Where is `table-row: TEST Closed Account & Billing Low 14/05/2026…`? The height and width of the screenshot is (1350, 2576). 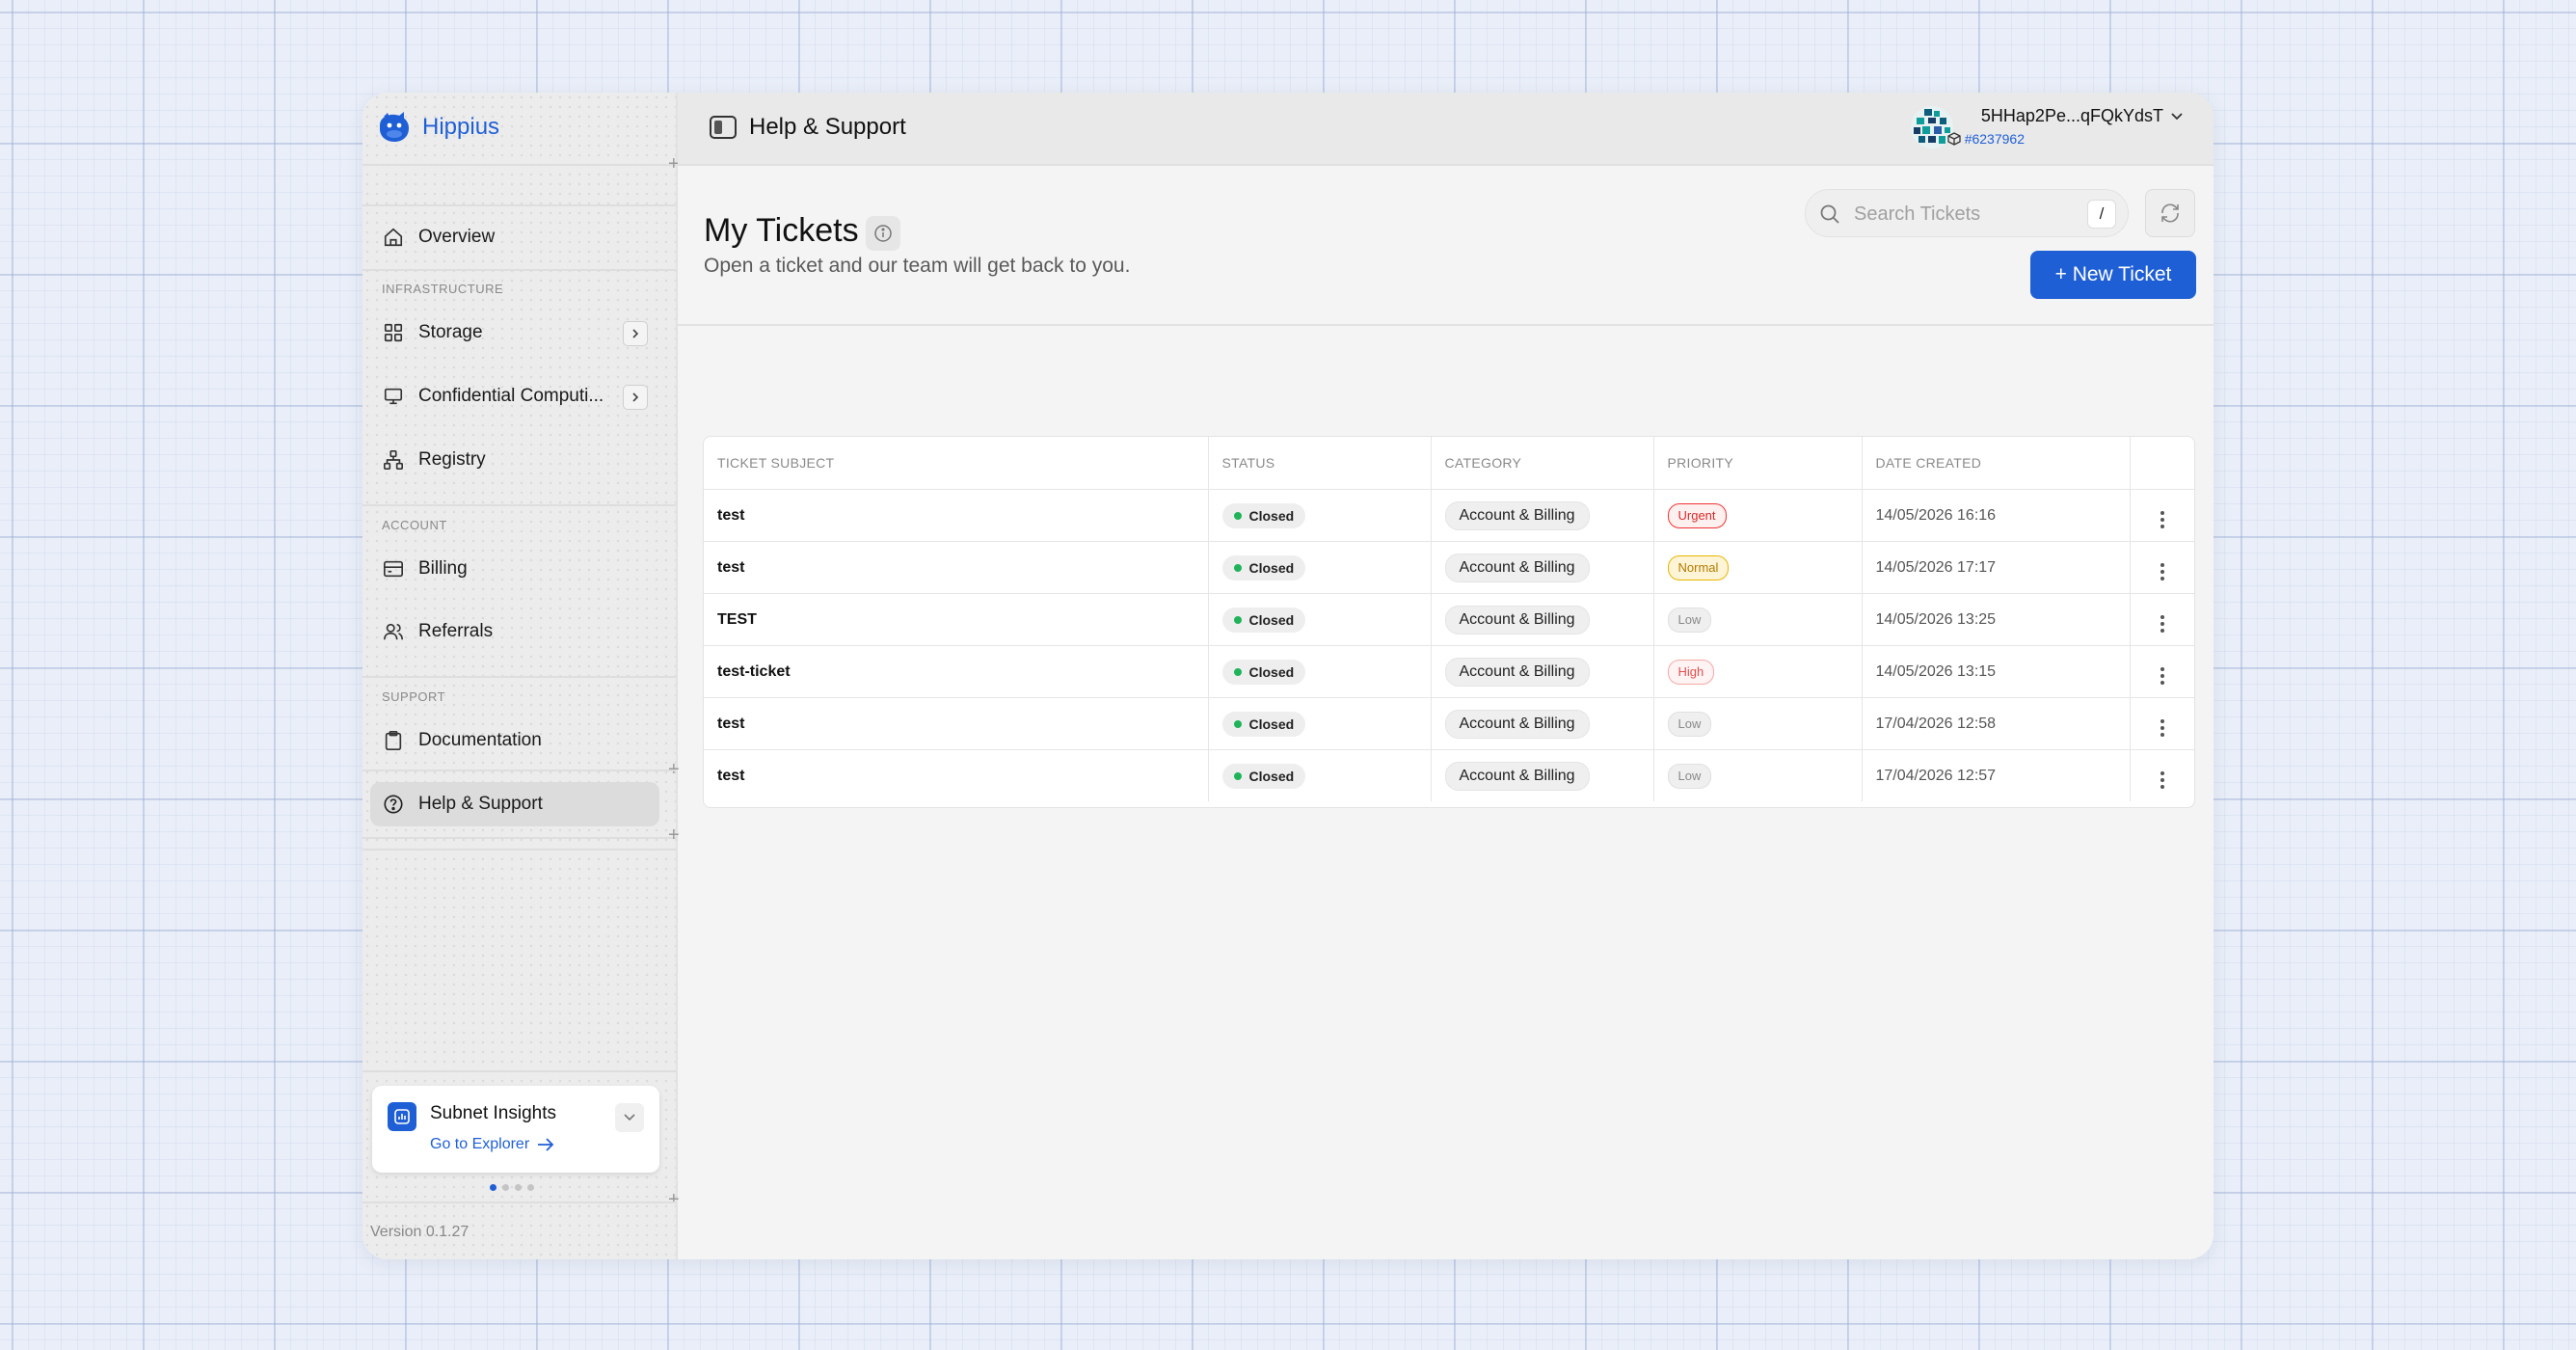 table-row: TEST Closed Account & Billing Low 14/05/2026… is located at coordinates (1449, 619).